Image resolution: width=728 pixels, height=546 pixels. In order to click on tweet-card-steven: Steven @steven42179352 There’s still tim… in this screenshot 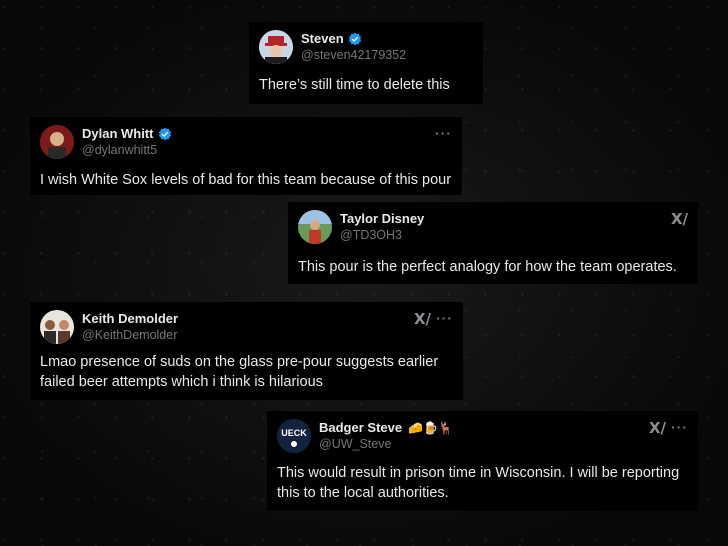, I will do `click(366, 63)`.